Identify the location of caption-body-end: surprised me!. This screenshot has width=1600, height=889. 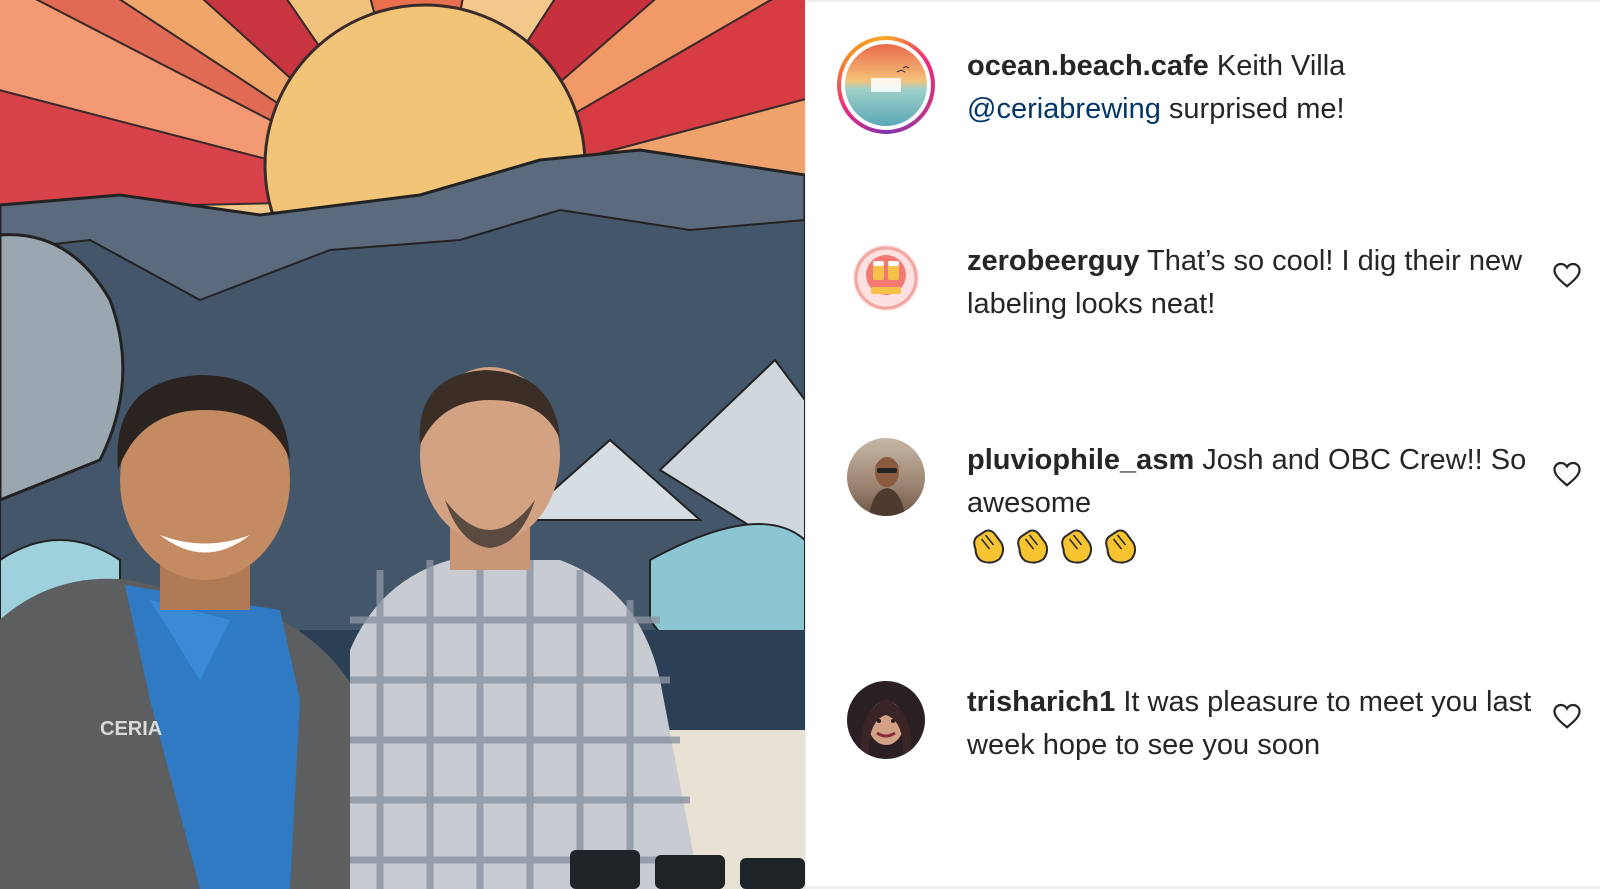
(1252, 109).